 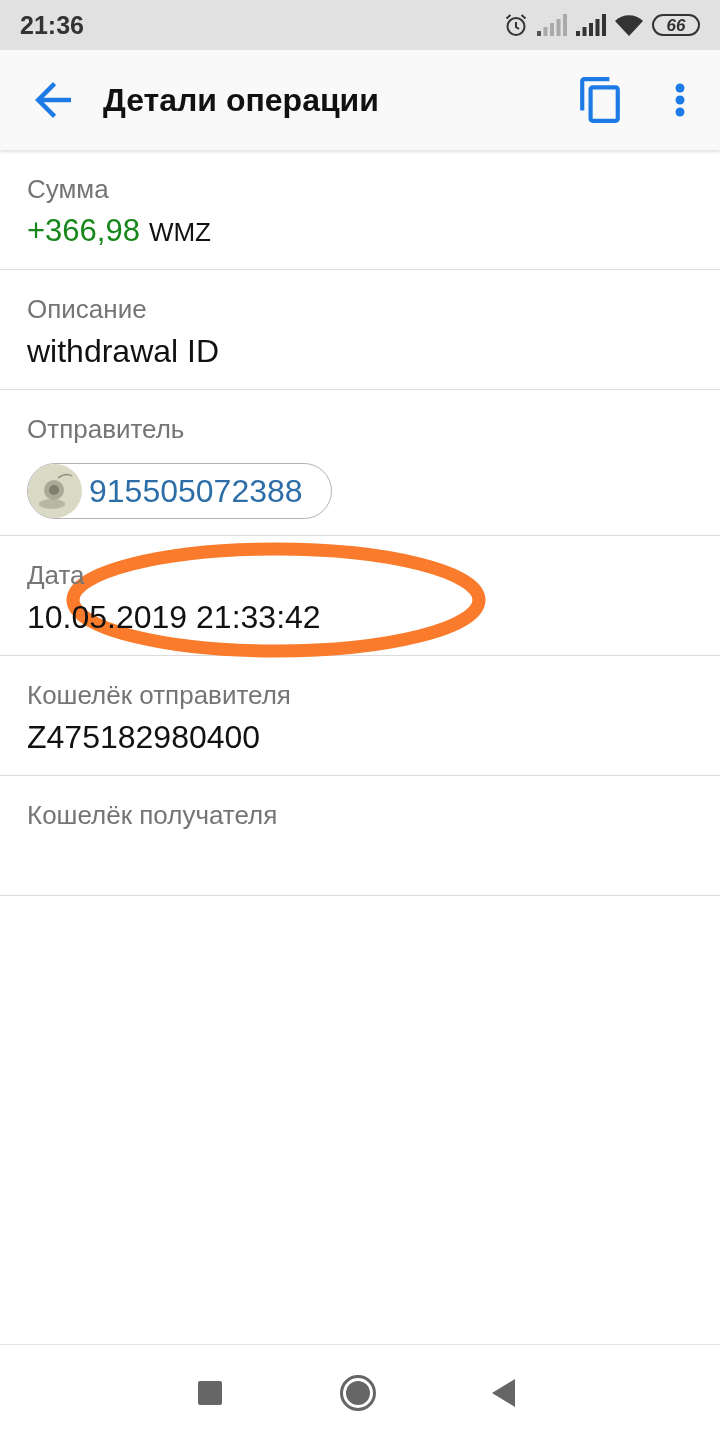 I want to click on avatar-icon, so click(x=55, y=491).